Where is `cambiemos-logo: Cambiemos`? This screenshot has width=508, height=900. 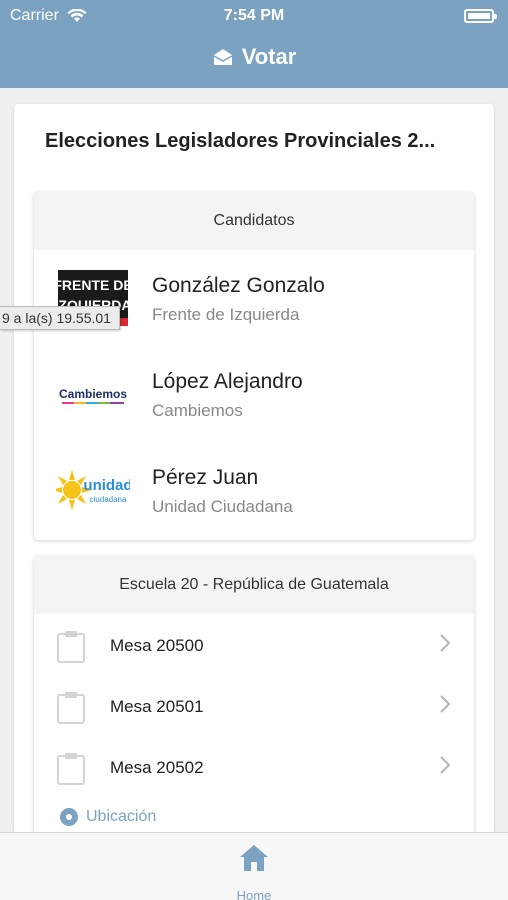 cambiemos-logo: Cambiemos is located at coordinates (93, 395).